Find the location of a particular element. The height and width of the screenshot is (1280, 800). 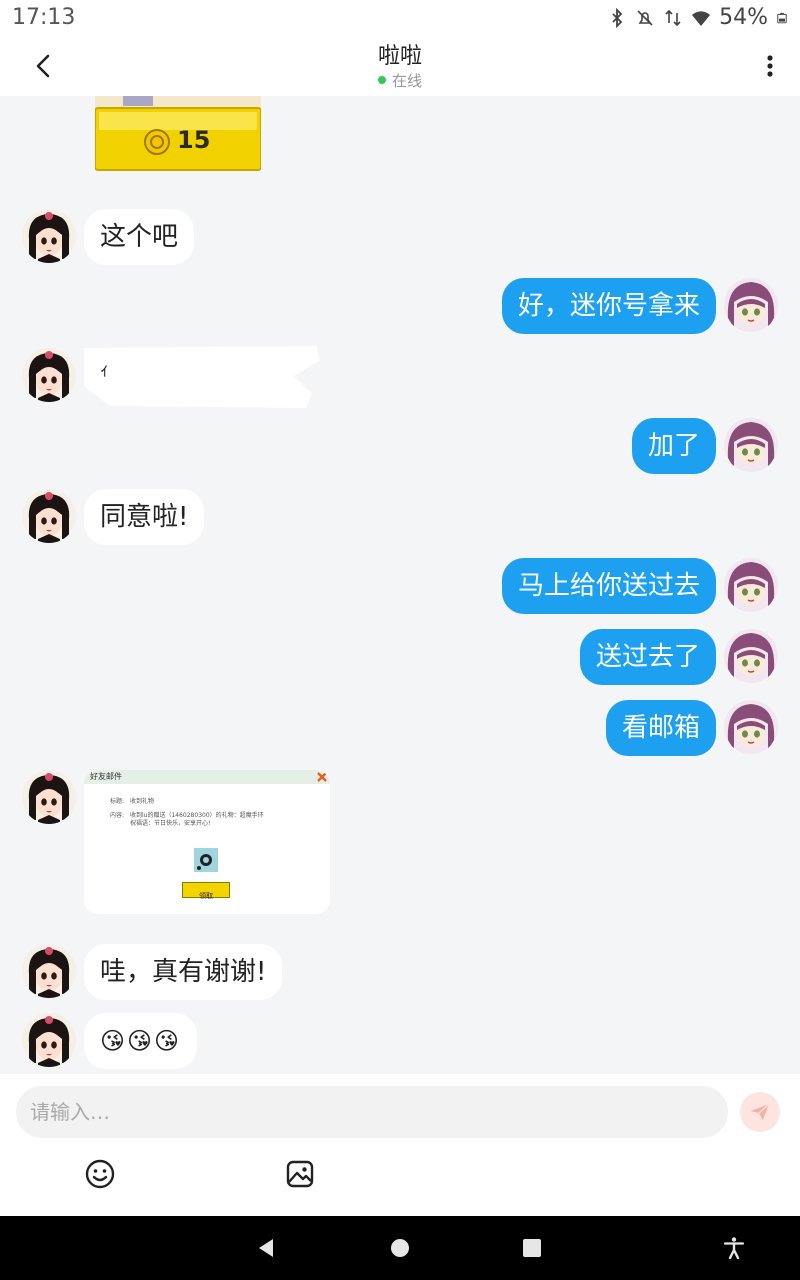

mail-close-icon is located at coordinates (322, 777).